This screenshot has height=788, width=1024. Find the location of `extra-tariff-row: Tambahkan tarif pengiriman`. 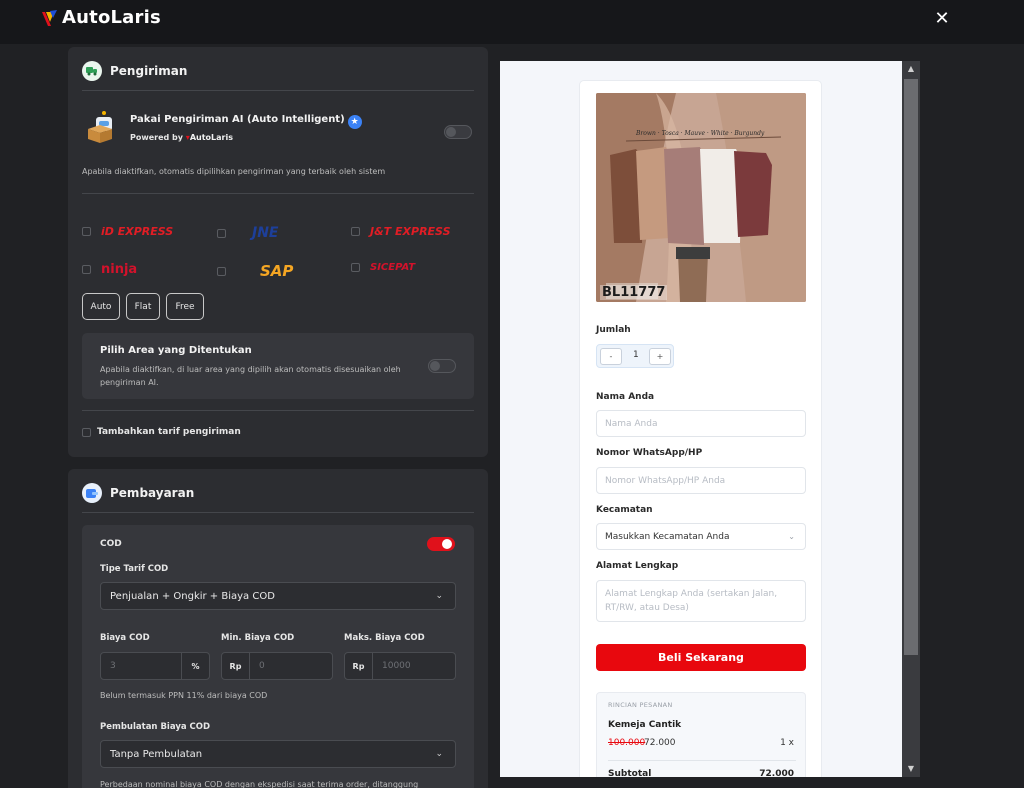

extra-tariff-row: Tambahkan tarif pengiriman is located at coordinates (161, 432).